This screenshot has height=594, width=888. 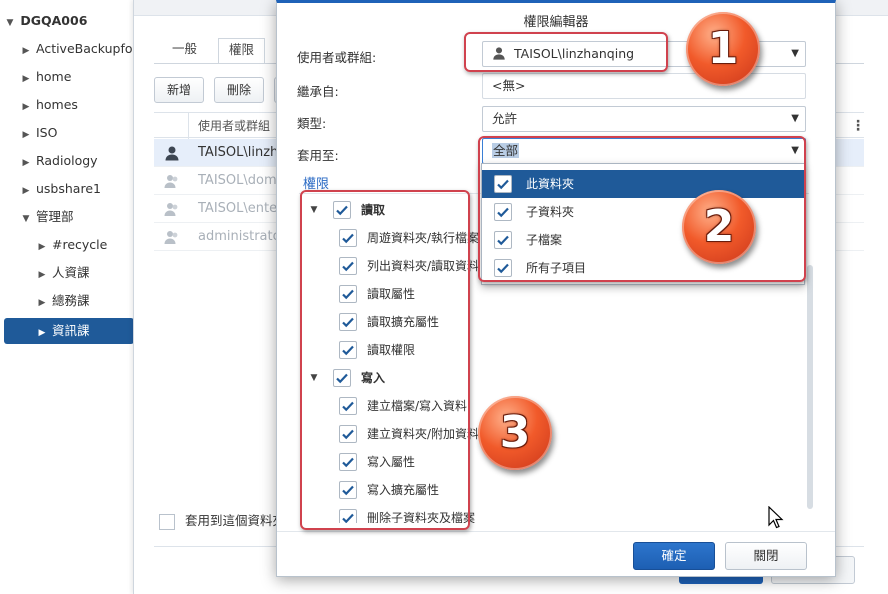 What do you see at coordinates (167, 521) in the screenshot?
I see `apply-to-folder-checkbox` at bounding box center [167, 521].